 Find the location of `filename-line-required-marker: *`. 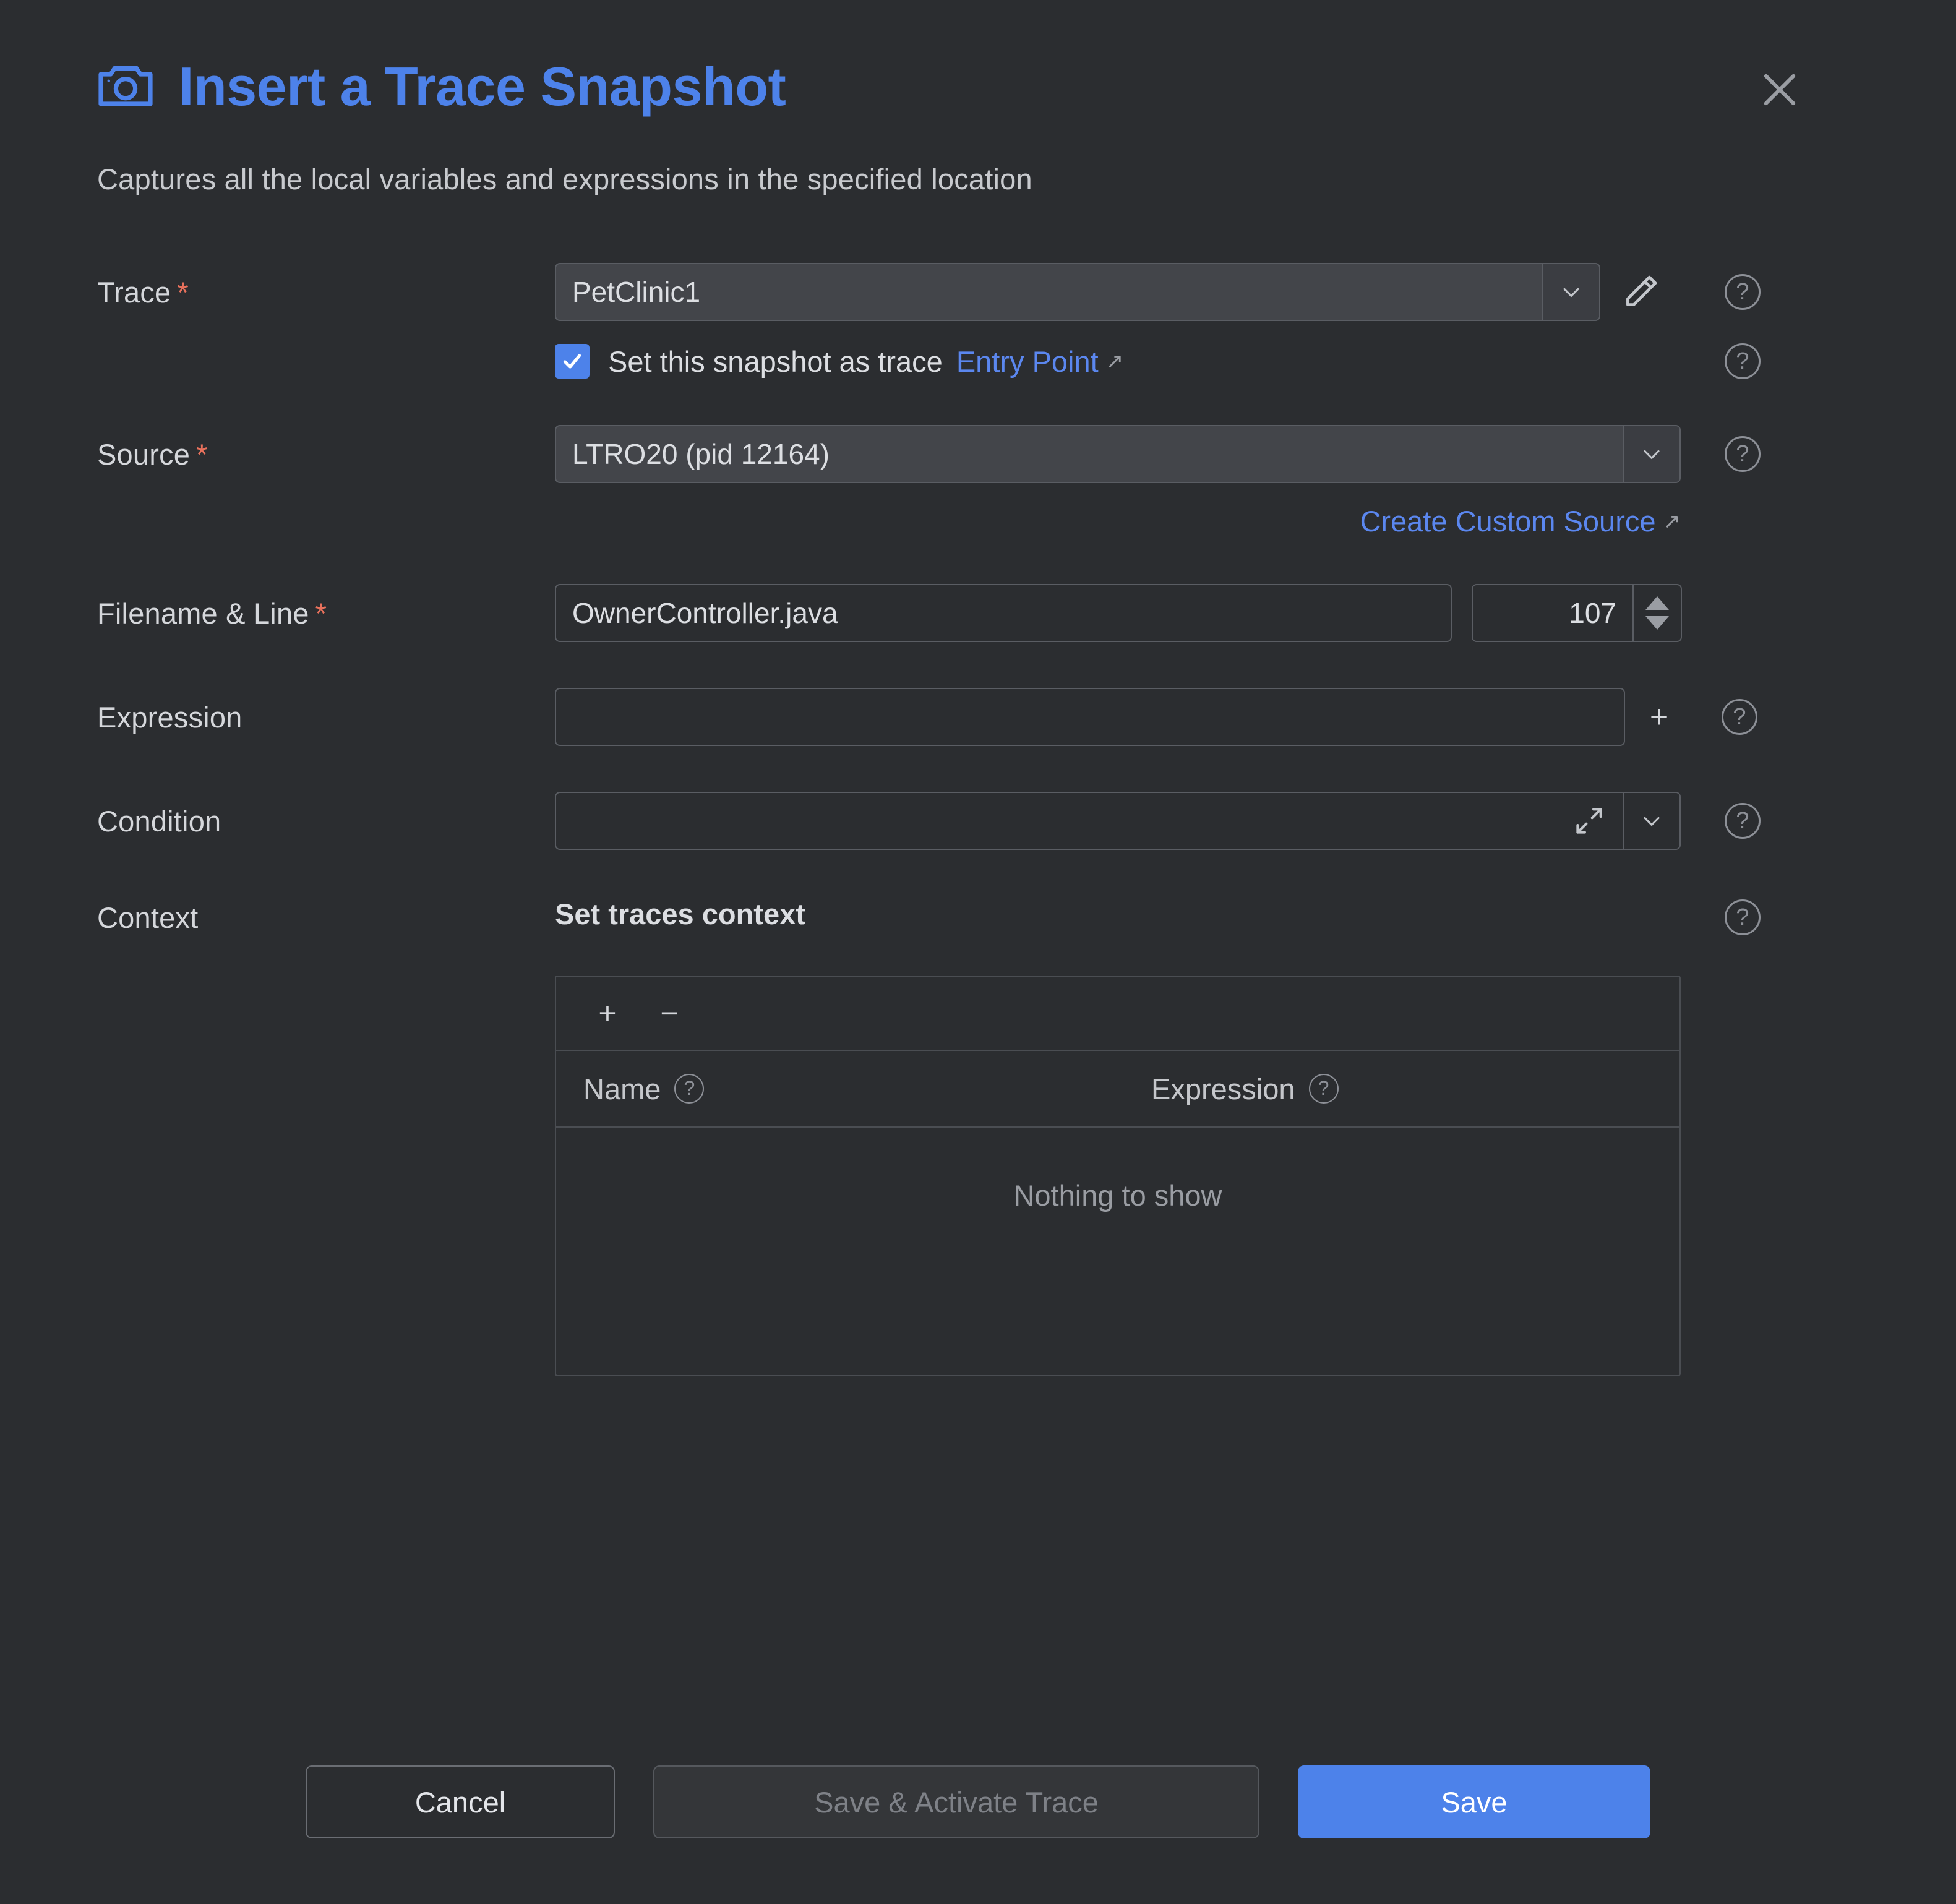

filename-line-required-marker: * is located at coordinates (321, 613).